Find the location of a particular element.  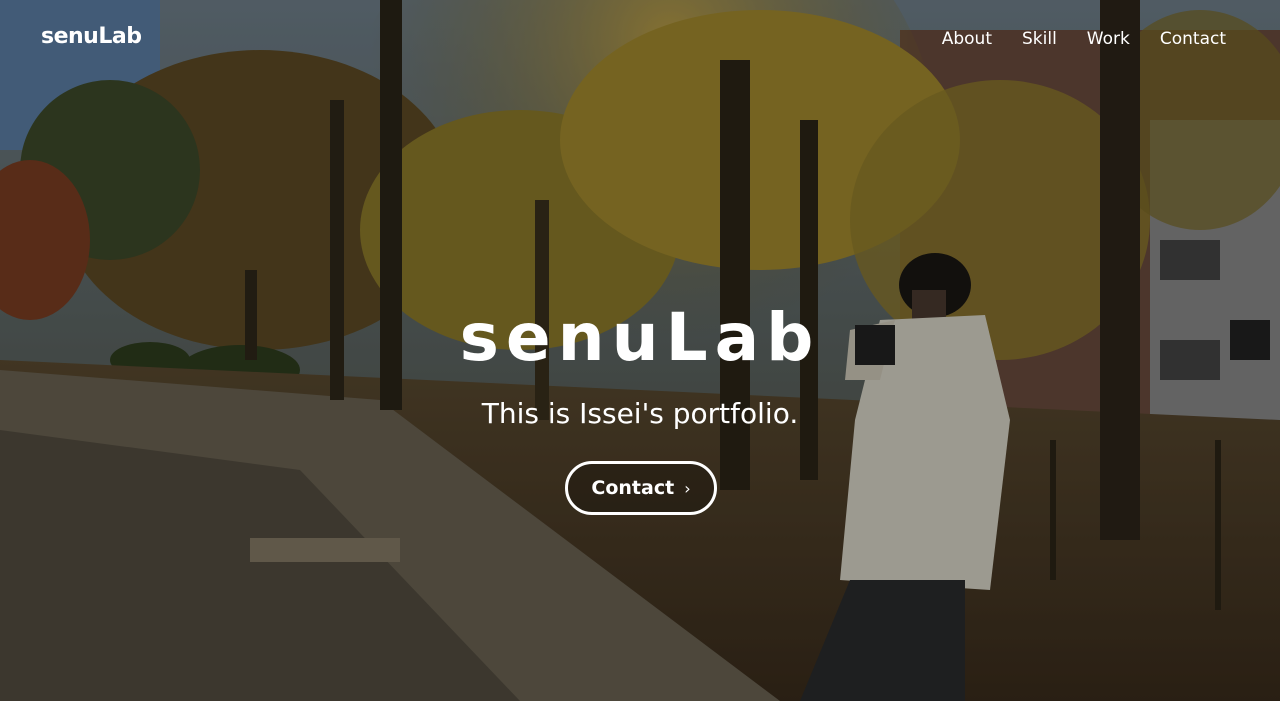

contact-button-label: Contact is located at coordinates (633, 488).